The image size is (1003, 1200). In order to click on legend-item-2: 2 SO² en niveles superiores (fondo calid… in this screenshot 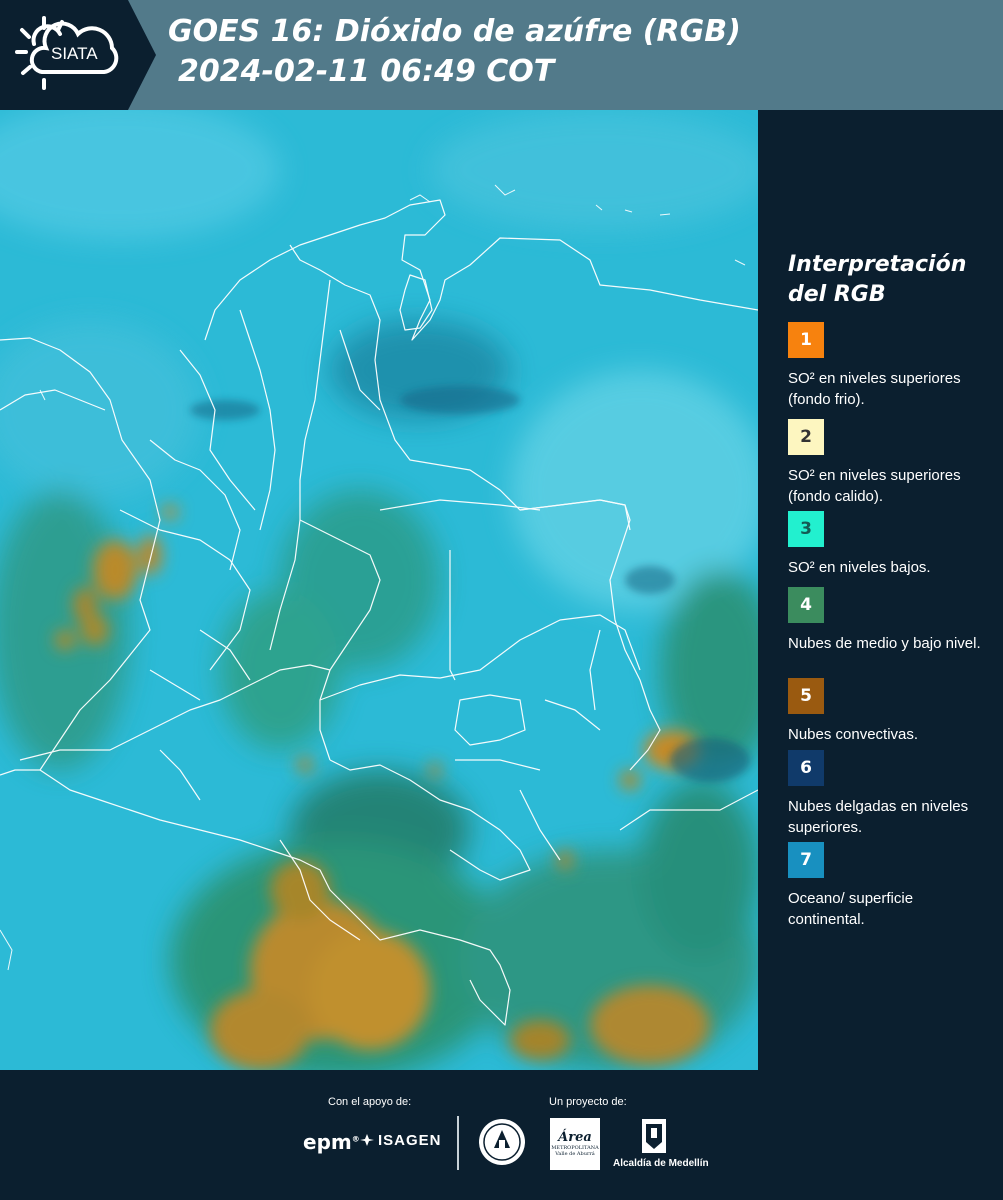, I will do `click(890, 463)`.